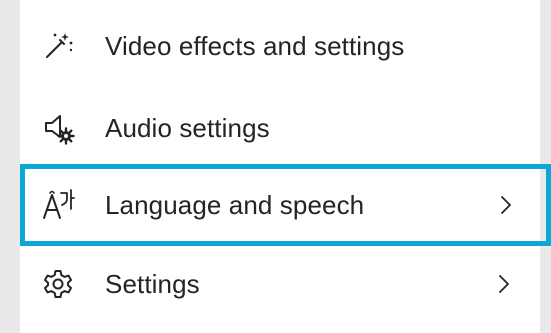  Describe the element at coordinates (255, 45) in the screenshot. I see `menu-item-label: Video effects and settings` at that location.